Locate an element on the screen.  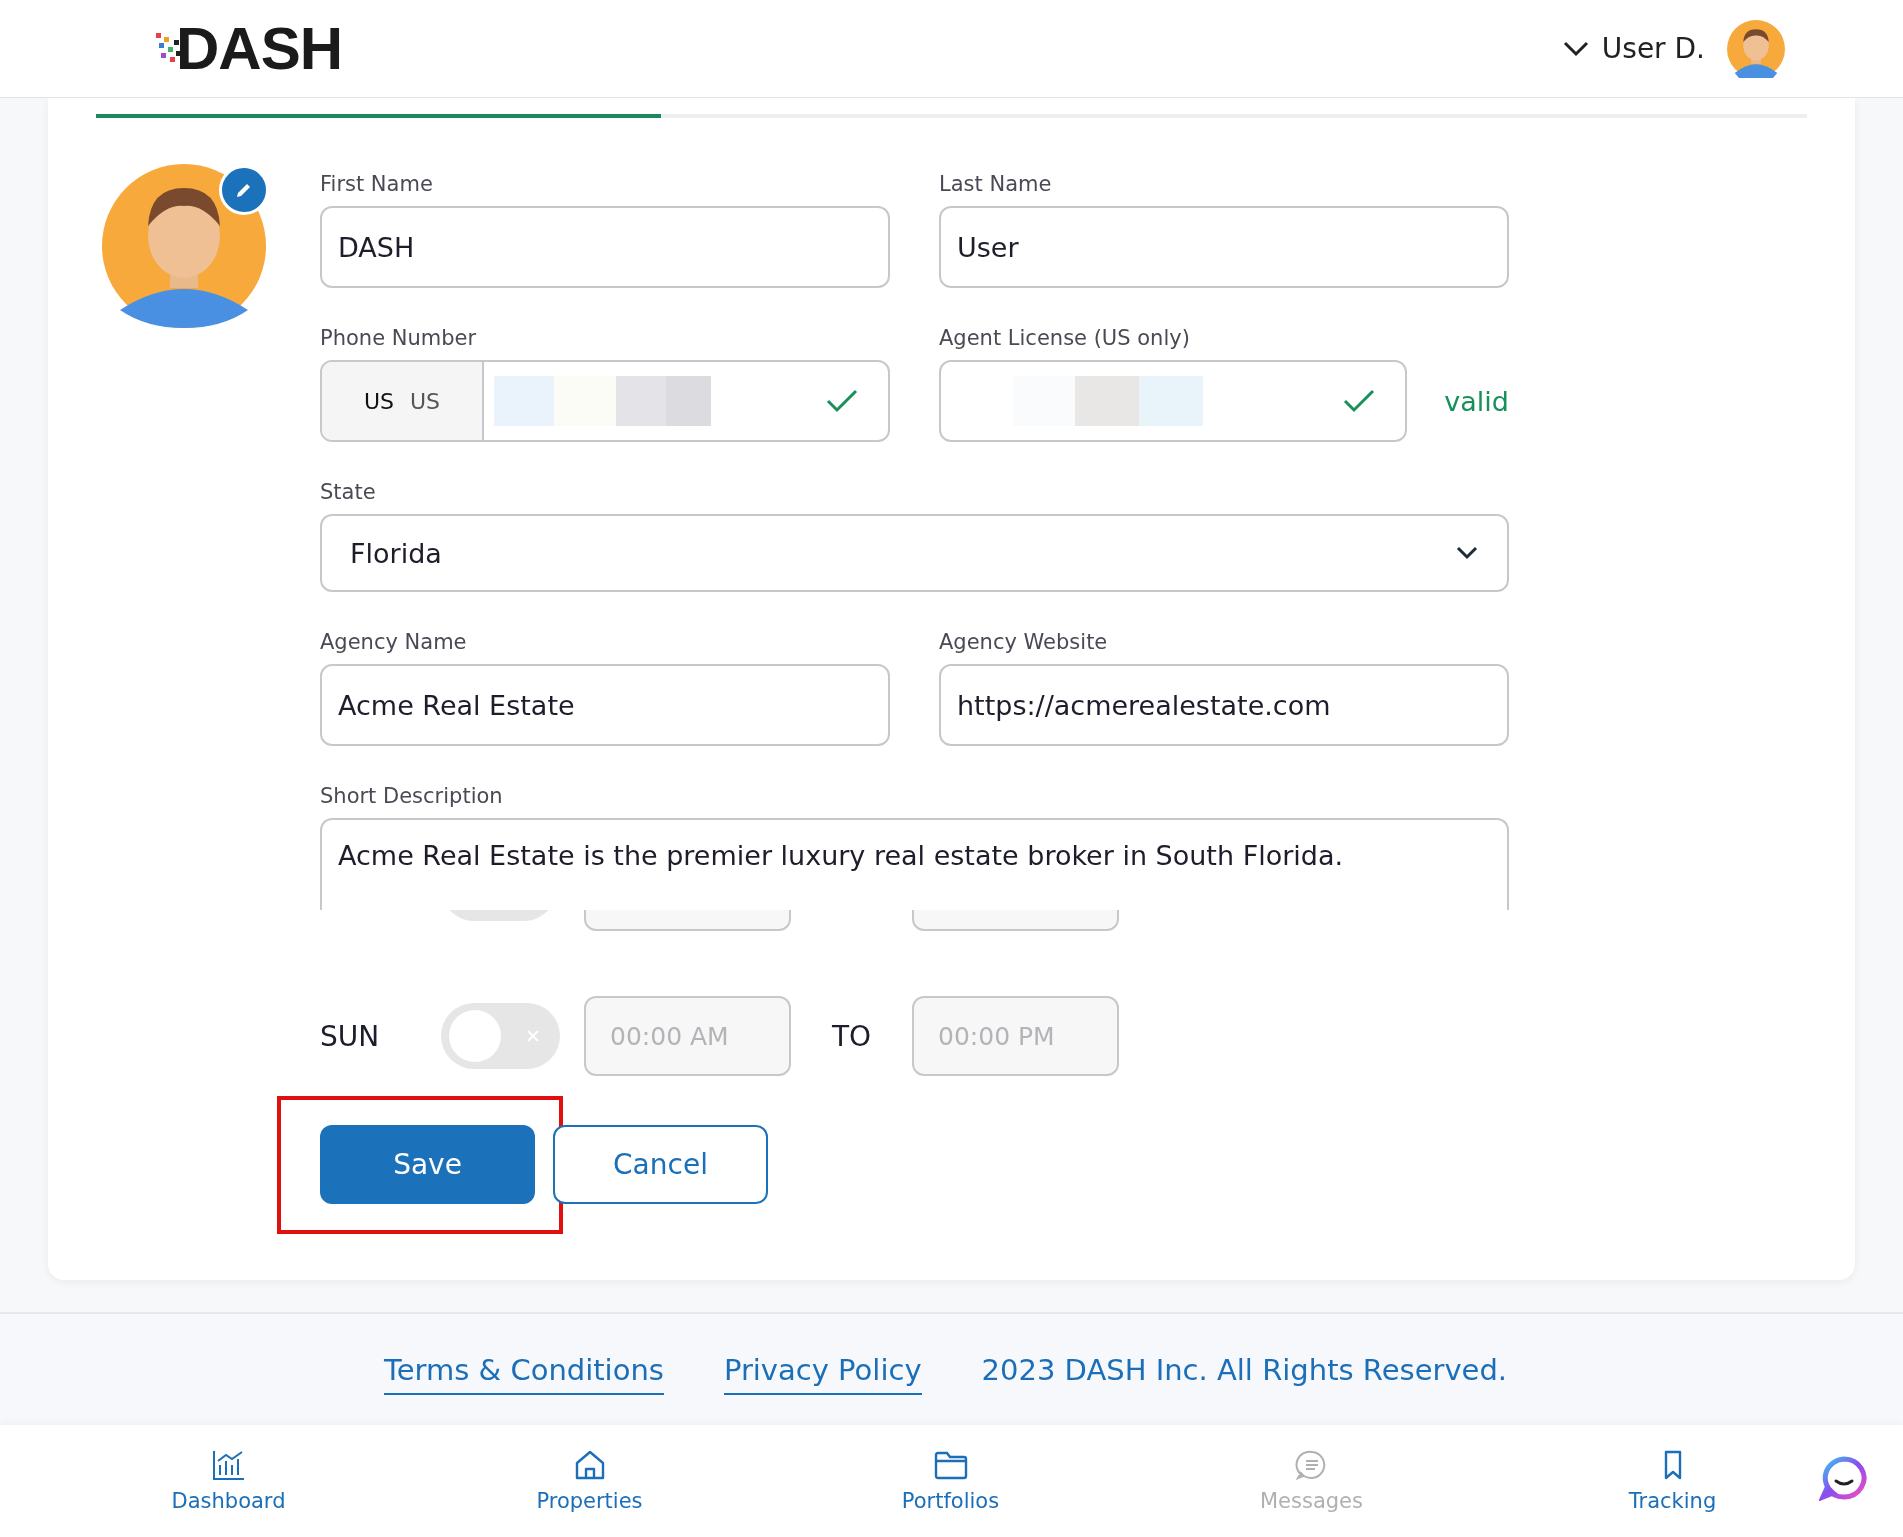
chatbot-icon is located at coordinates (1844, 1478).